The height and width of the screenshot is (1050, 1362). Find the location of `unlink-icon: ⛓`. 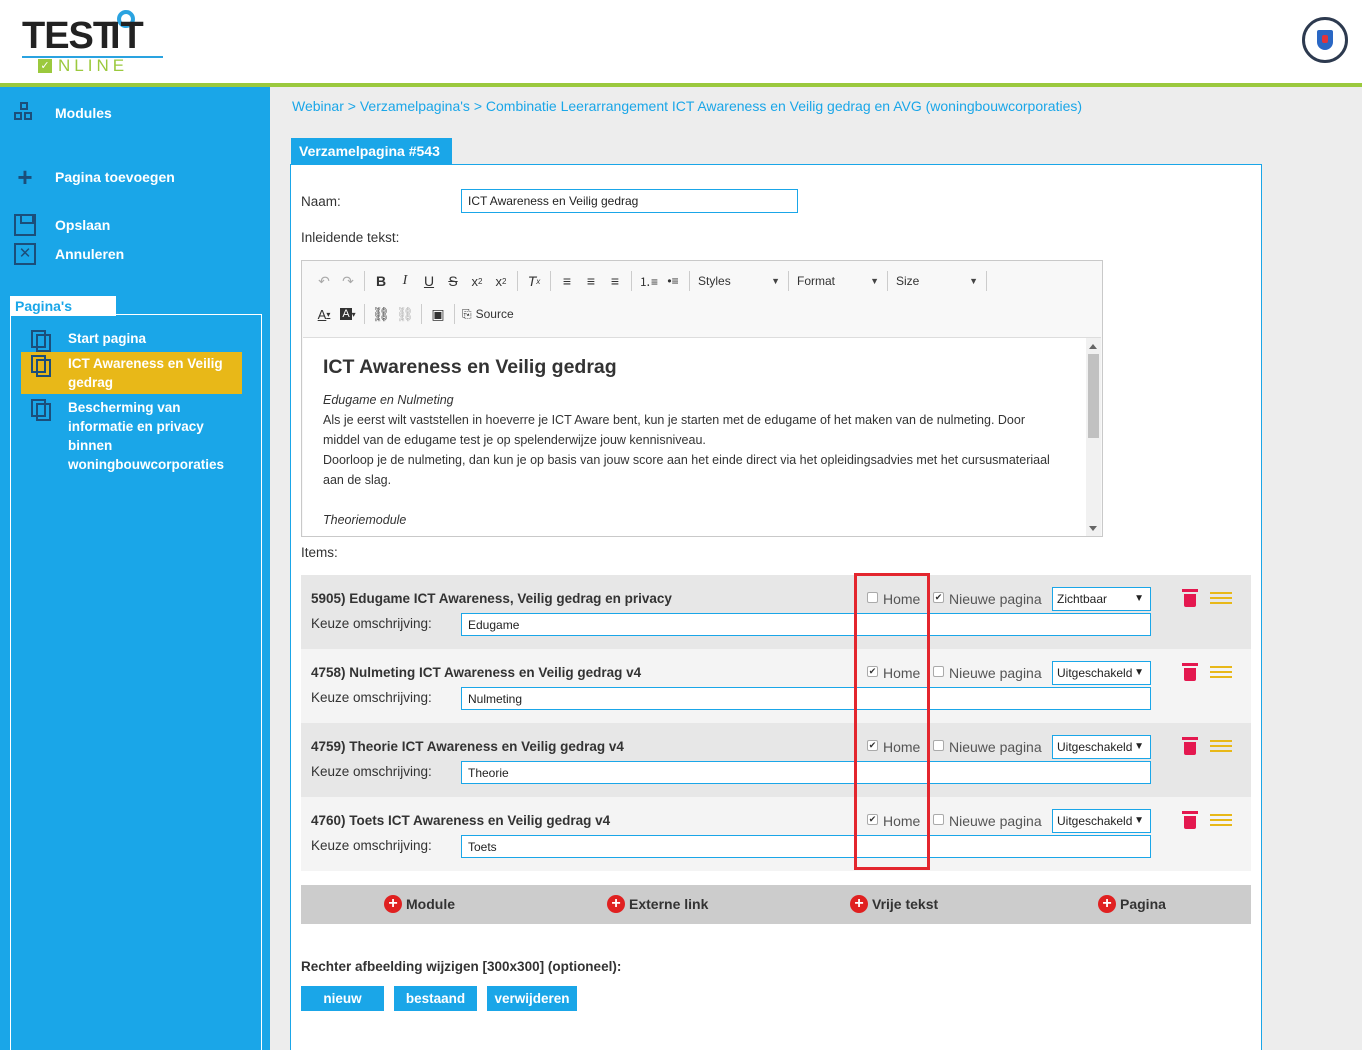

unlink-icon: ⛓ is located at coordinates (405, 314).